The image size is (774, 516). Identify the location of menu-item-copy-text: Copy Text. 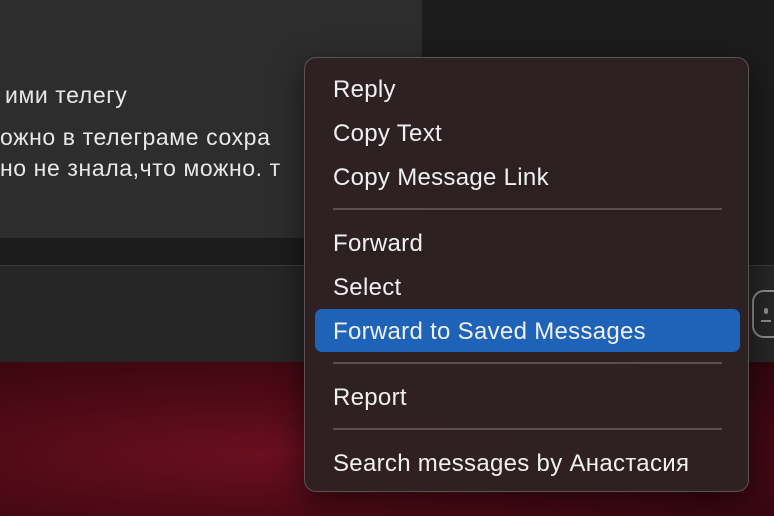
(387, 134).